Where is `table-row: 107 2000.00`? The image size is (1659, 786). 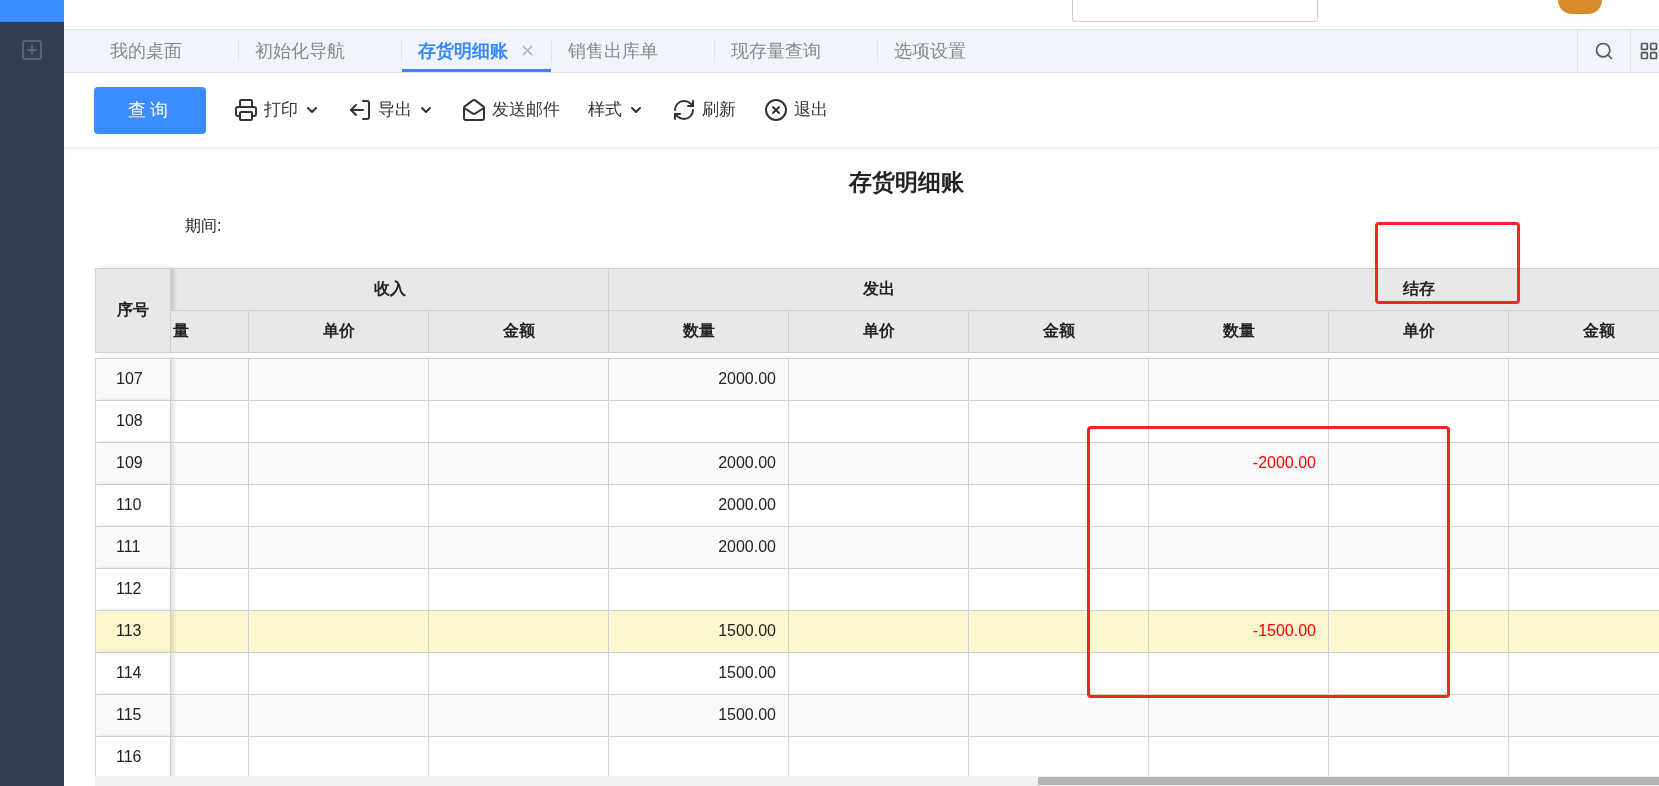
table-row: 107 2000.00 is located at coordinates (877, 379).